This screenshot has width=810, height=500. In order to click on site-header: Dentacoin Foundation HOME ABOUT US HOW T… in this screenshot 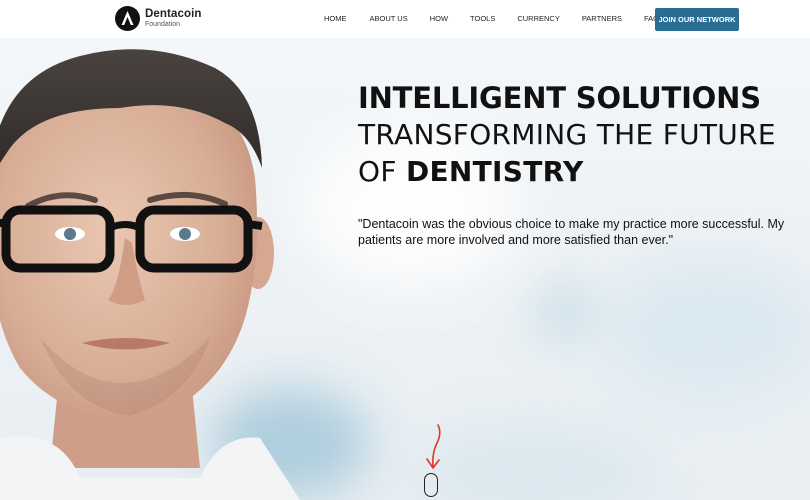, I will do `click(405, 19)`.